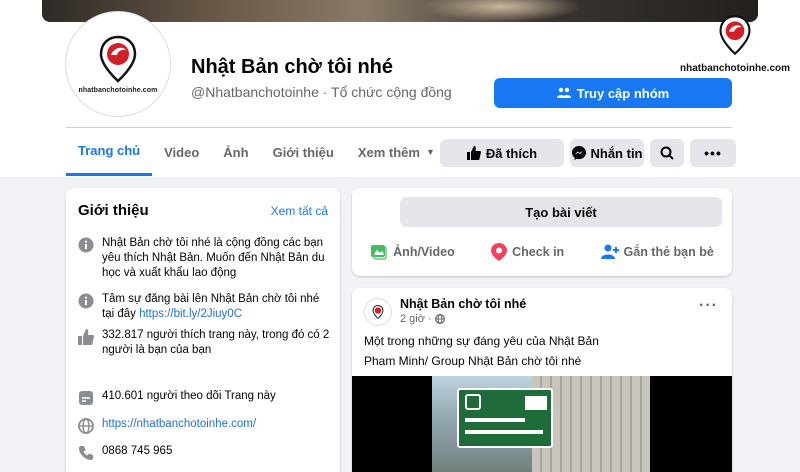 The image size is (800, 472). What do you see at coordinates (86, 453) in the screenshot?
I see `phone-icon` at bounding box center [86, 453].